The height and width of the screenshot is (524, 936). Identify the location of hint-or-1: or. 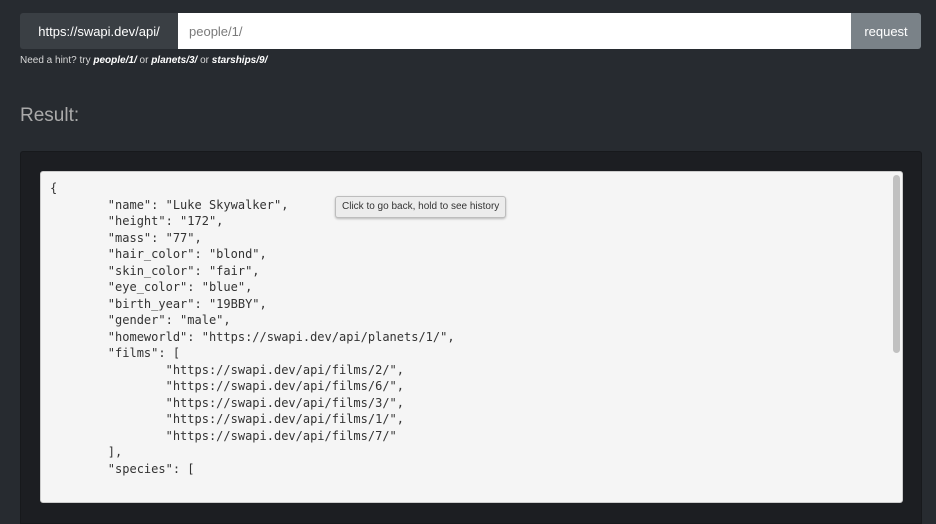
(144, 60).